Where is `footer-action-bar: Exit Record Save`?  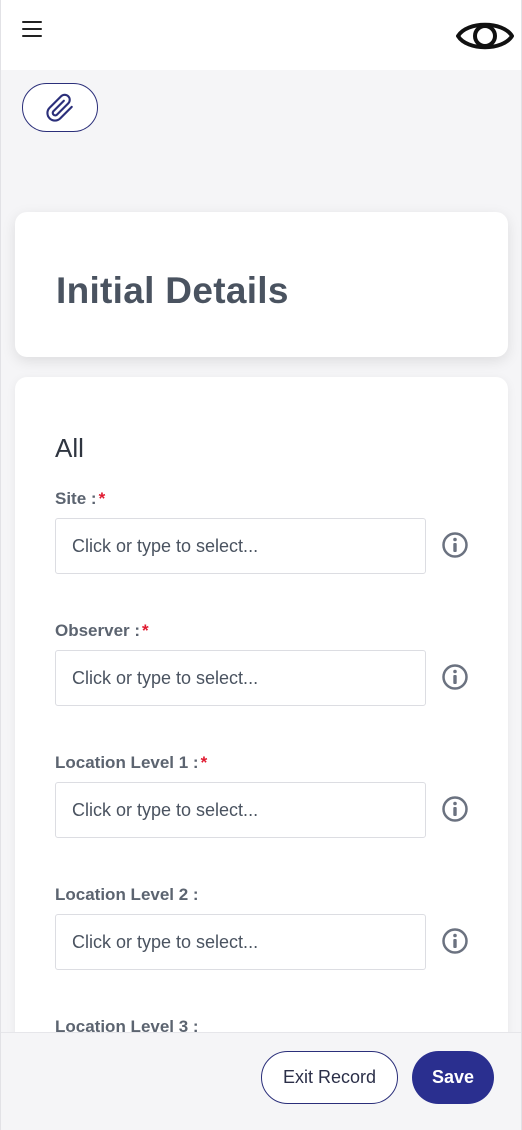 footer-action-bar: Exit Record Save is located at coordinates (261, 1081).